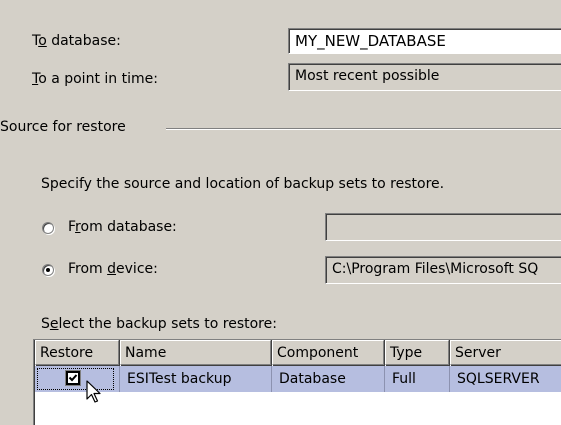 This screenshot has height=425, width=561. I want to click on from-database-radio, so click(48, 228).